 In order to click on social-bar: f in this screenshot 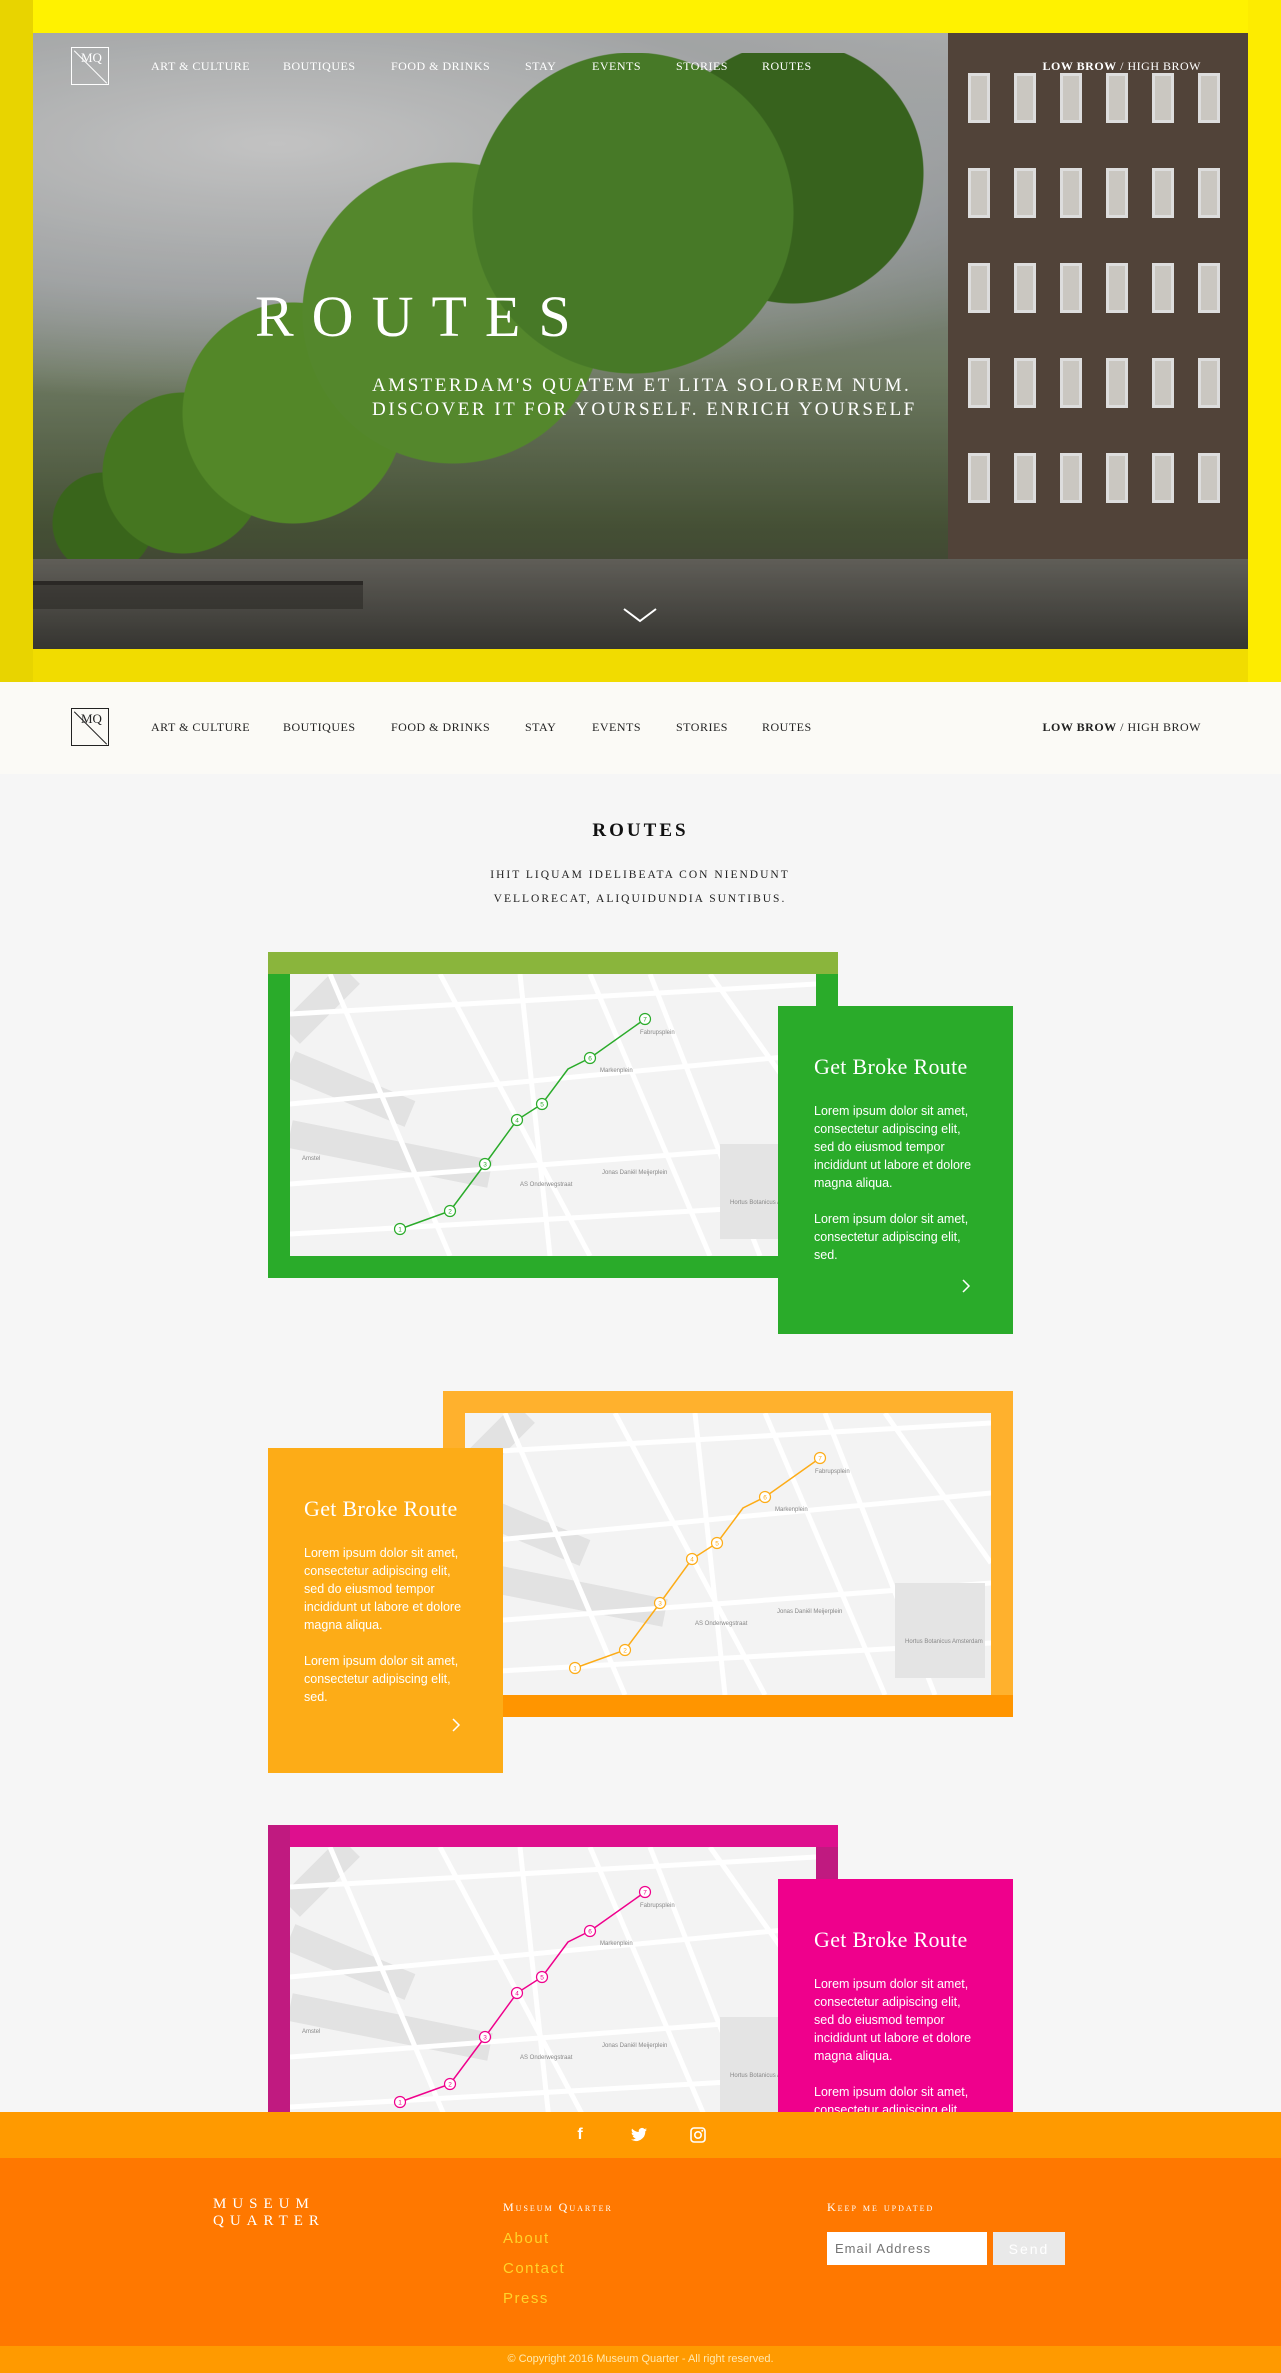, I will do `click(640, 2135)`.